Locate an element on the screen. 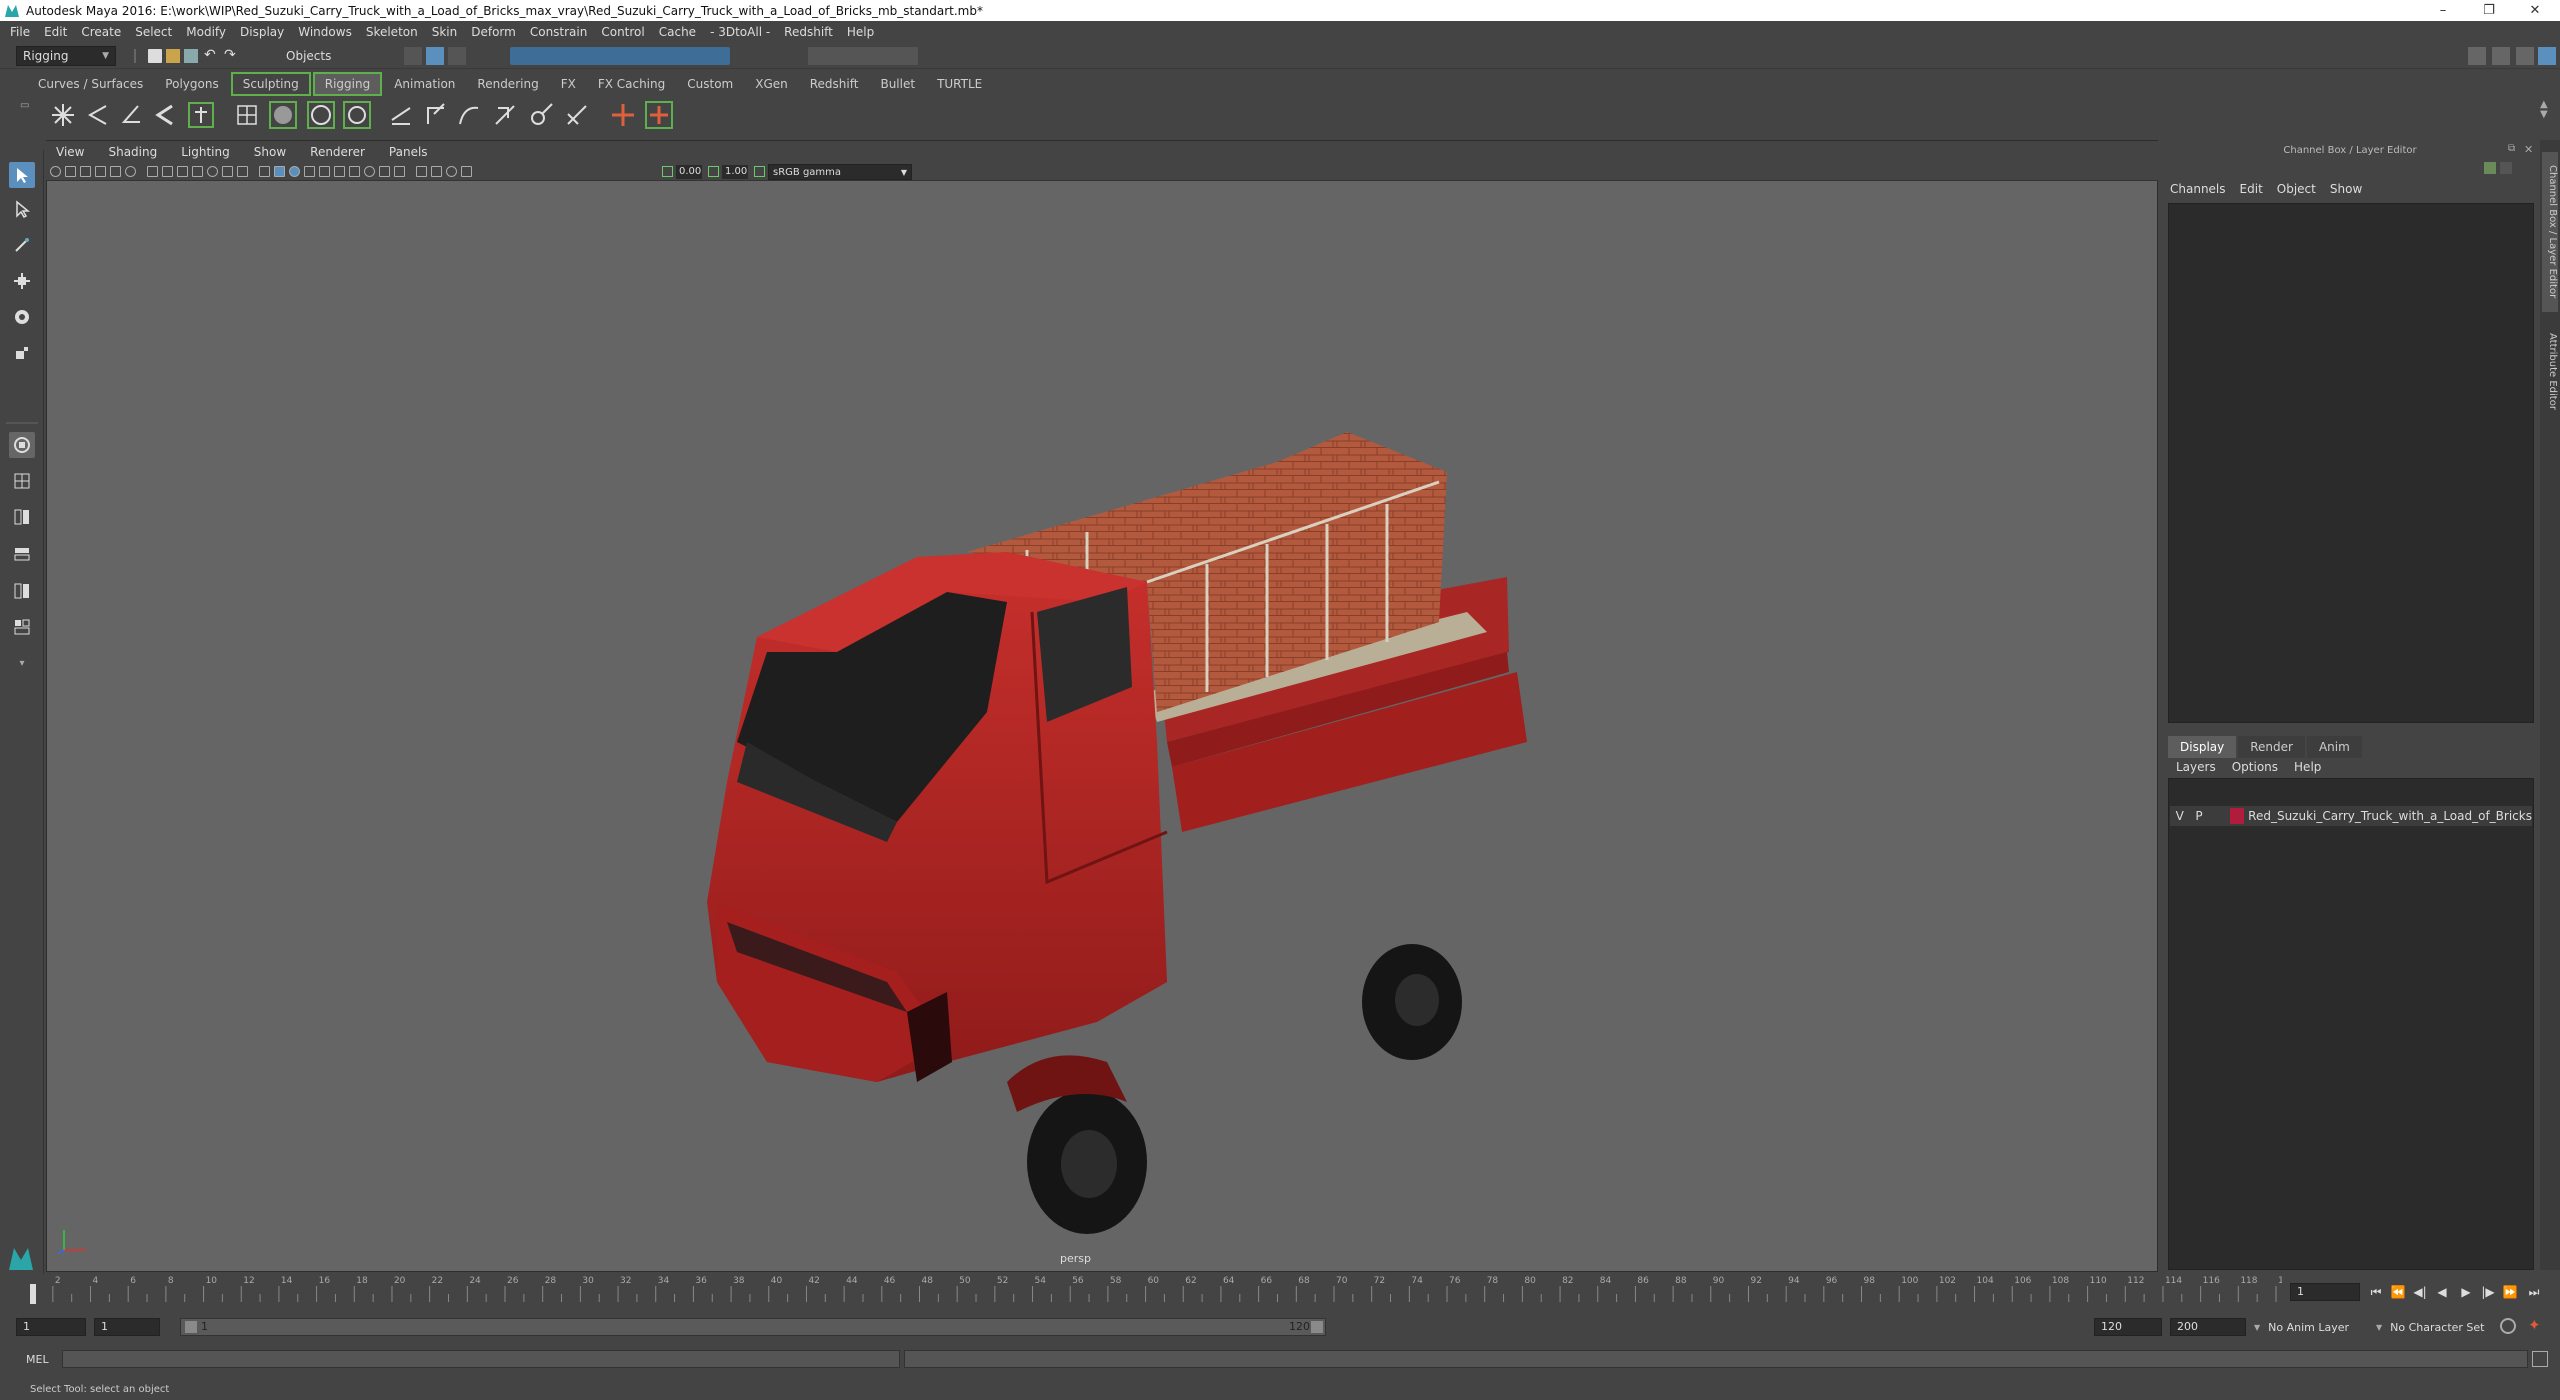 The width and height of the screenshot is (2560, 1400). menu-modify: Modify is located at coordinates (206, 32).